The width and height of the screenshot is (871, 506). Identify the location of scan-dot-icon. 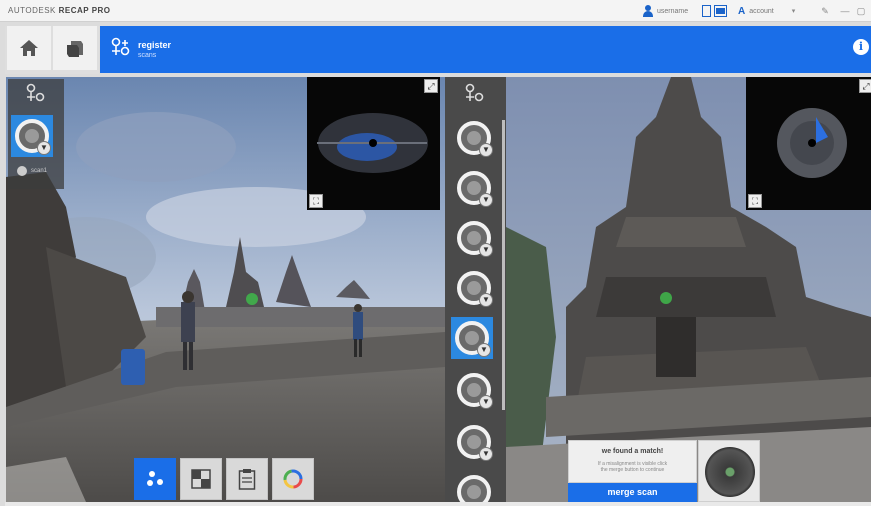
(22, 171).